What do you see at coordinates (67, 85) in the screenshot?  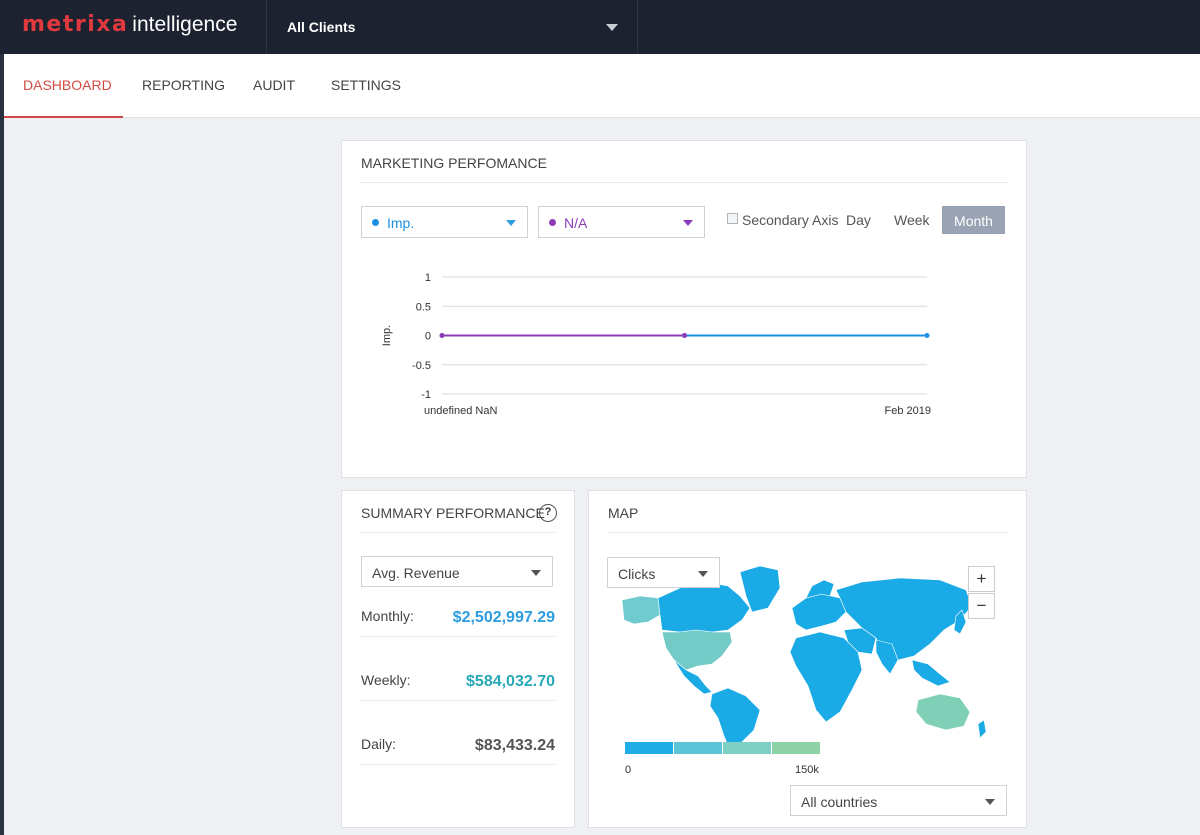 I see `tab-dashboard: DASHBOARD` at bounding box center [67, 85].